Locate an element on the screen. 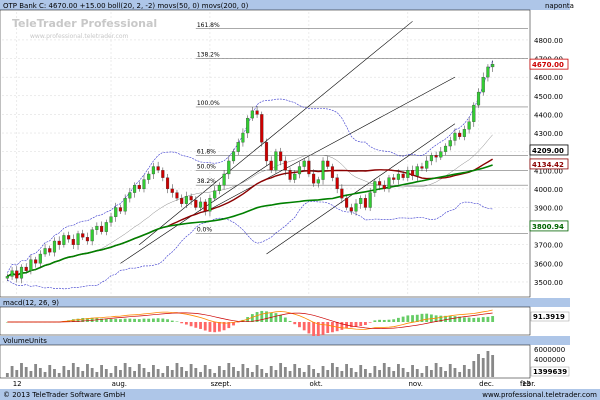 This screenshot has height=400, width=600. value-tag-label: 4134.42 is located at coordinates (548, 165).